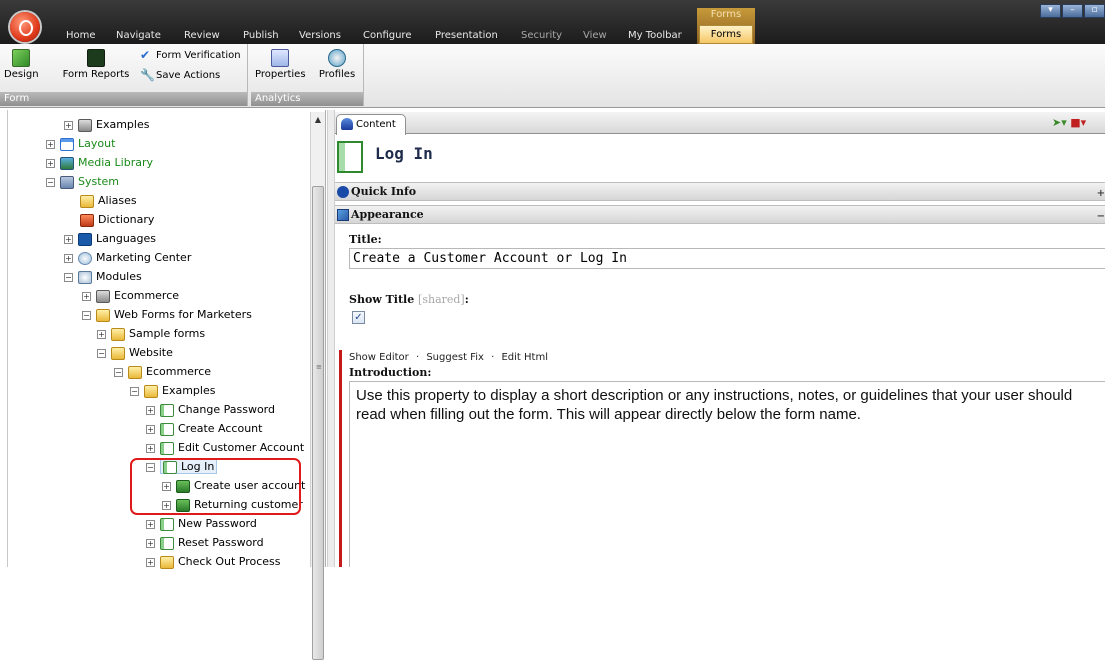 The height and width of the screenshot is (660, 1105). What do you see at coordinates (205, 543) in the screenshot?
I see `tree-node-reset-password: + Reset Password` at bounding box center [205, 543].